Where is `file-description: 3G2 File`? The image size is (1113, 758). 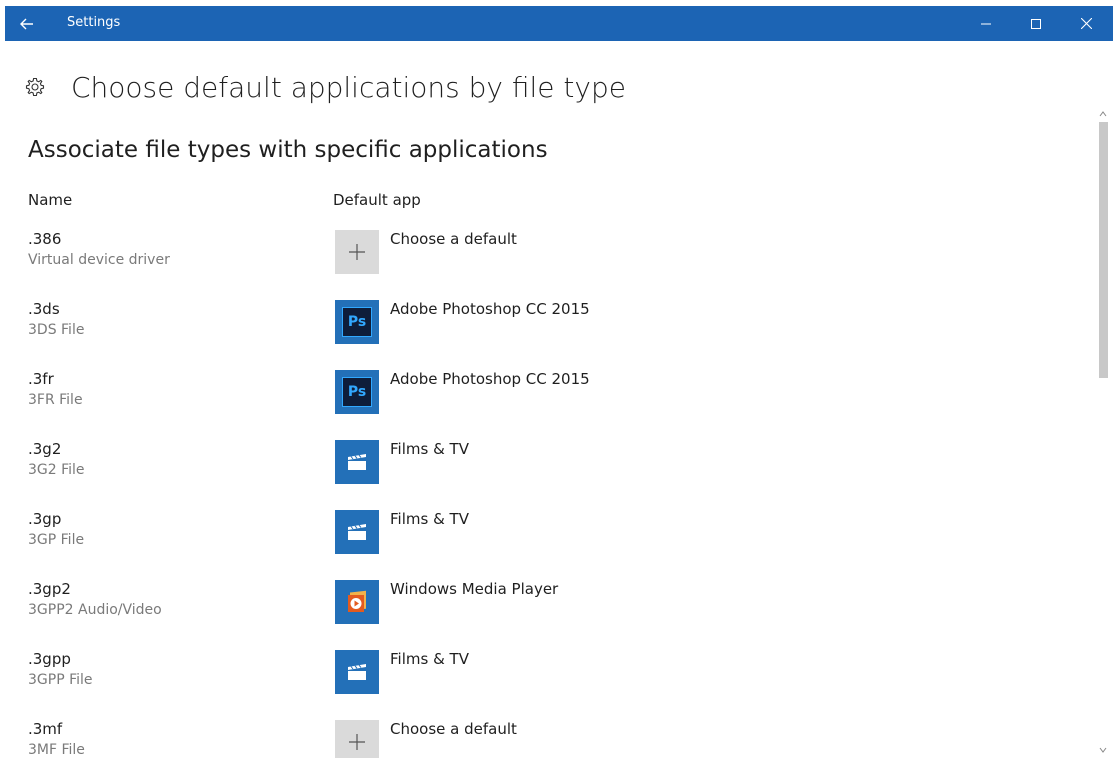 file-description: 3G2 File is located at coordinates (56, 470).